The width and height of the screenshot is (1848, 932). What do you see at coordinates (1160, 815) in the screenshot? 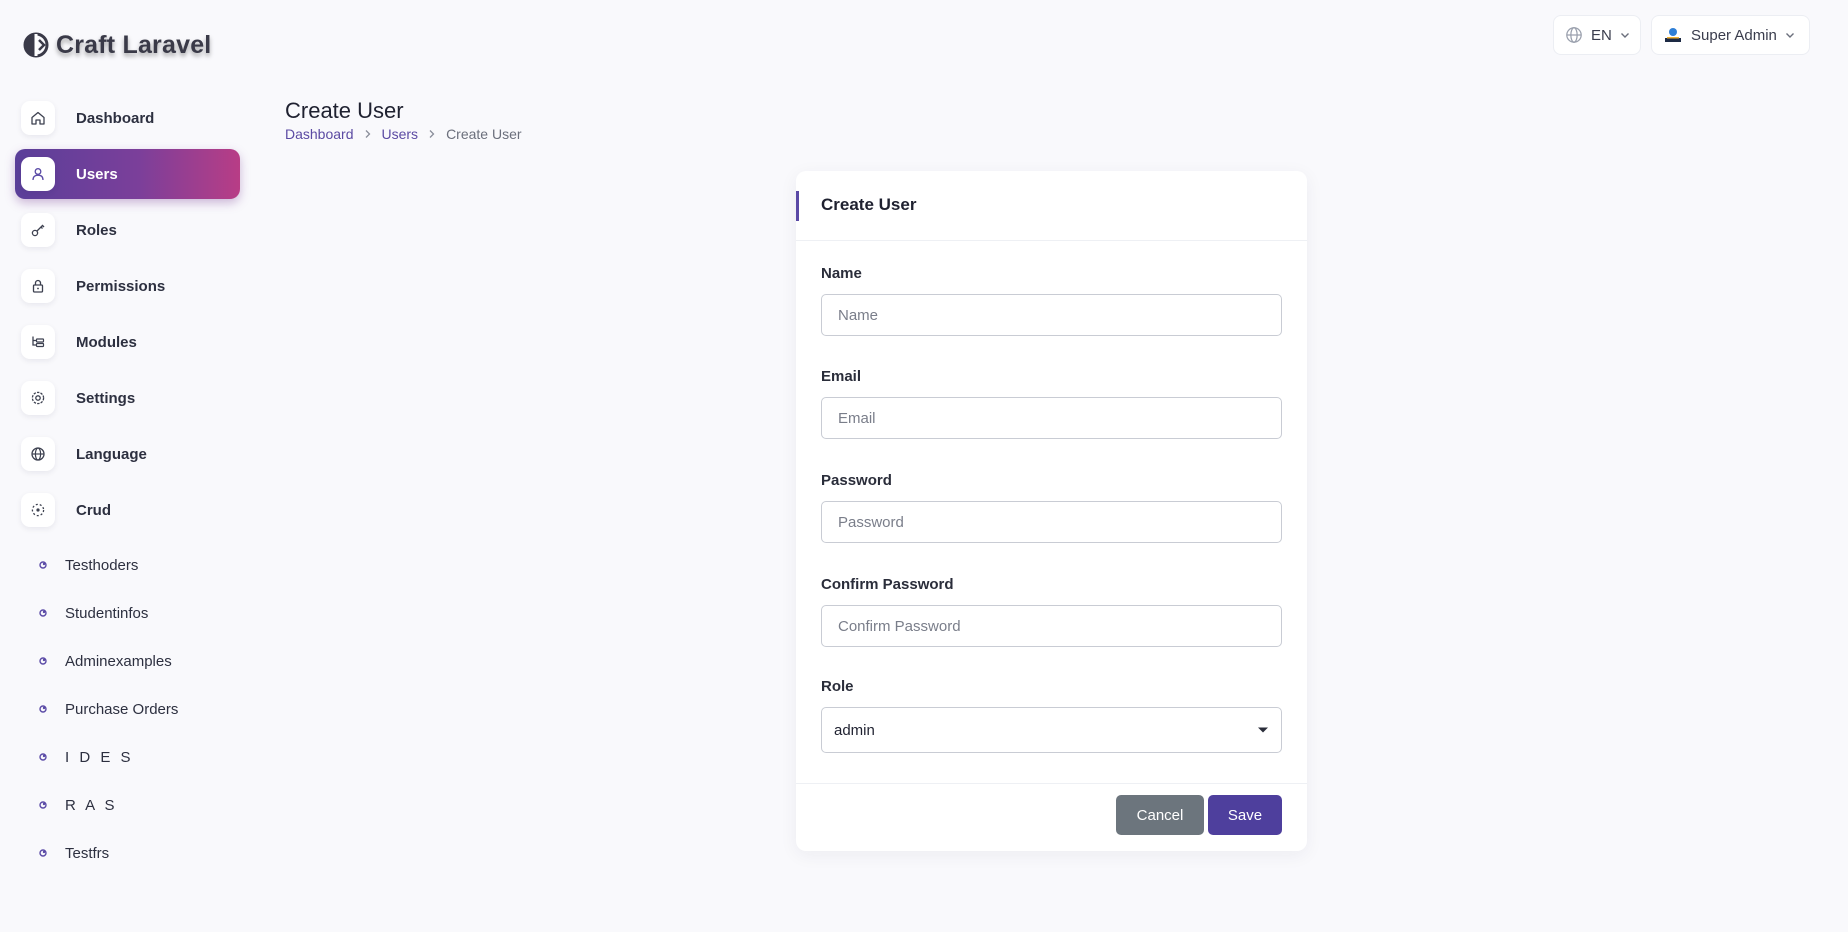
I see `cancel-button: Cancel` at bounding box center [1160, 815].